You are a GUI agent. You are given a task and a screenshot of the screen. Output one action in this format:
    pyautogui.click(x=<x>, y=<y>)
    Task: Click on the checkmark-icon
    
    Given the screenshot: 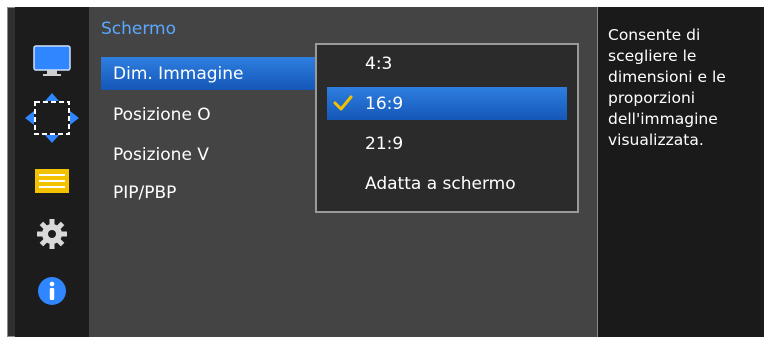 What is the action you would take?
    pyautogui.click(x=343, y=103)
    